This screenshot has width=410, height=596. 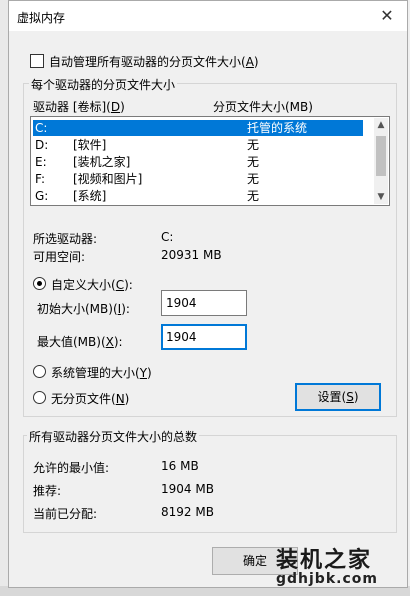 I want to click on system-managed-radio, so click(x=39, y=371).